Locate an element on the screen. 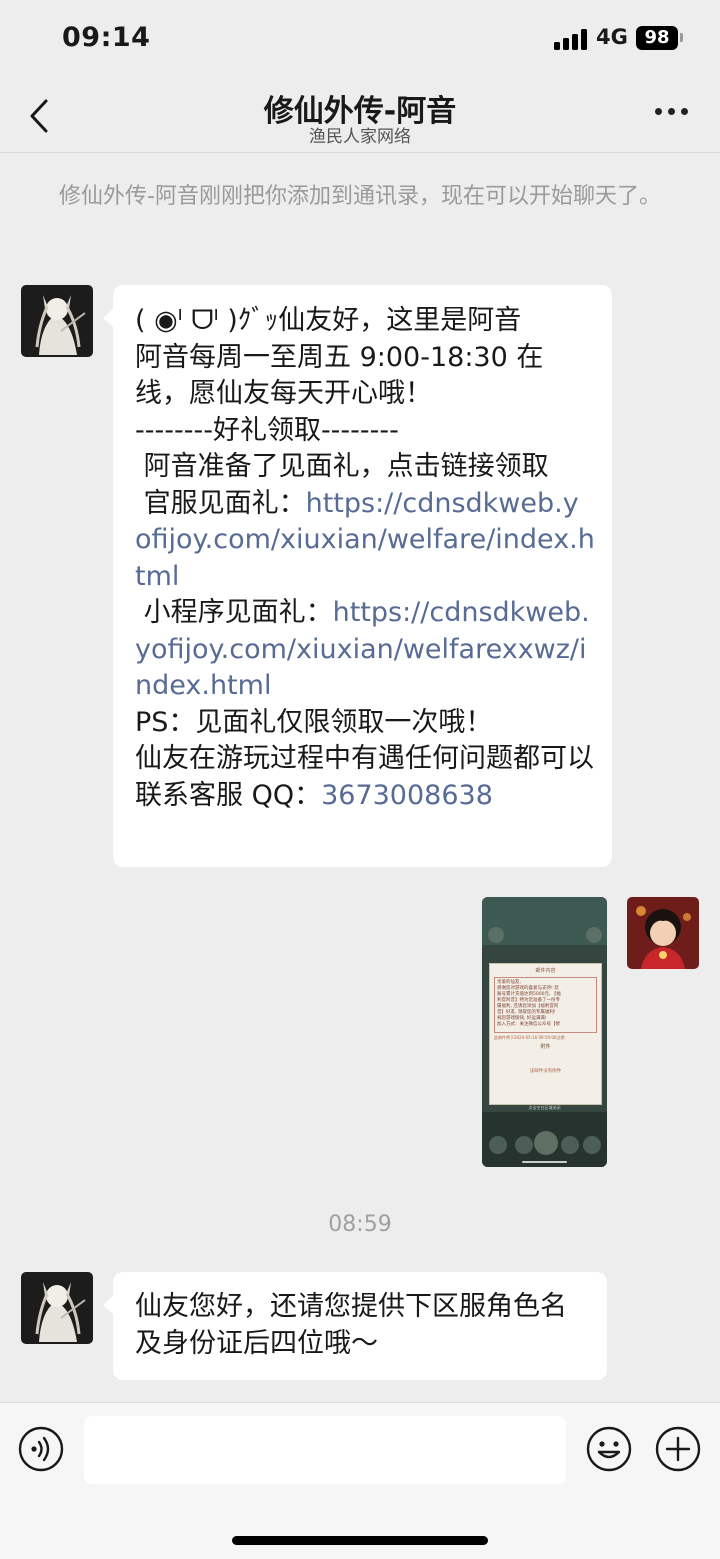  system-notice: 修仙外传-阿音刚刚把你添加到通讯录，现在可以开始聊天了。 is located at coordinates (360, 196).